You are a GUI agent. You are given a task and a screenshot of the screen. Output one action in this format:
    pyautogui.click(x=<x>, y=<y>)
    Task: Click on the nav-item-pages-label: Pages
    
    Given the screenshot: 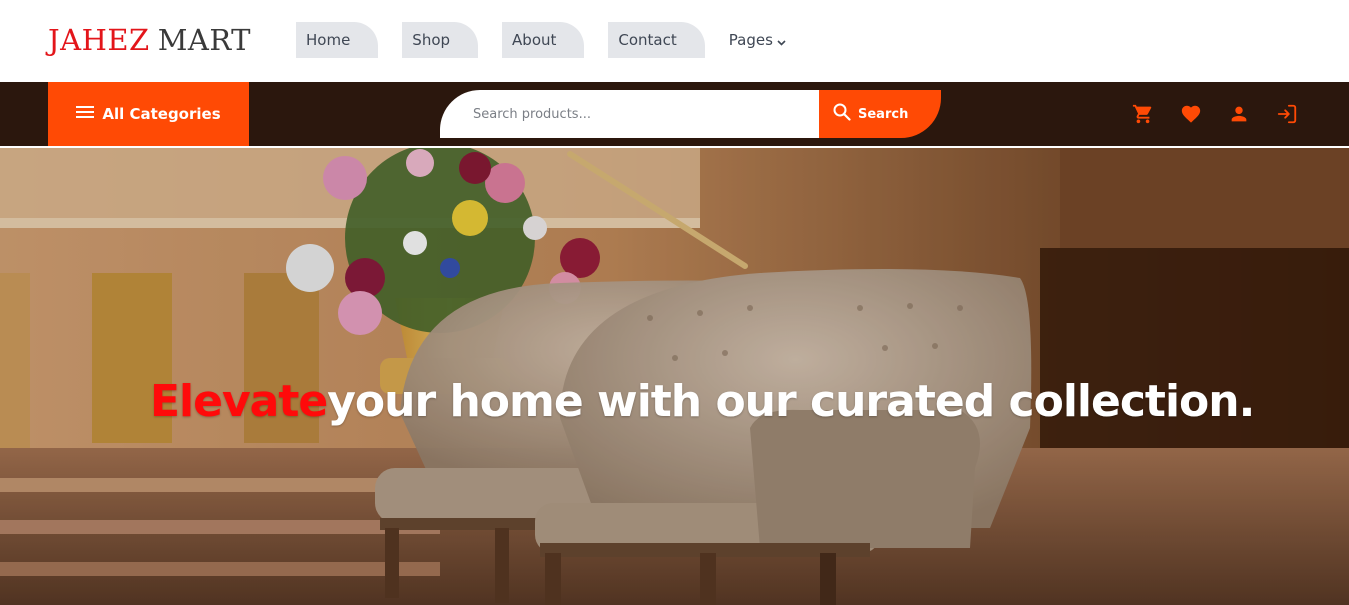 What is the action you would take?
    pyautogui.click(x=750, y=40)
    